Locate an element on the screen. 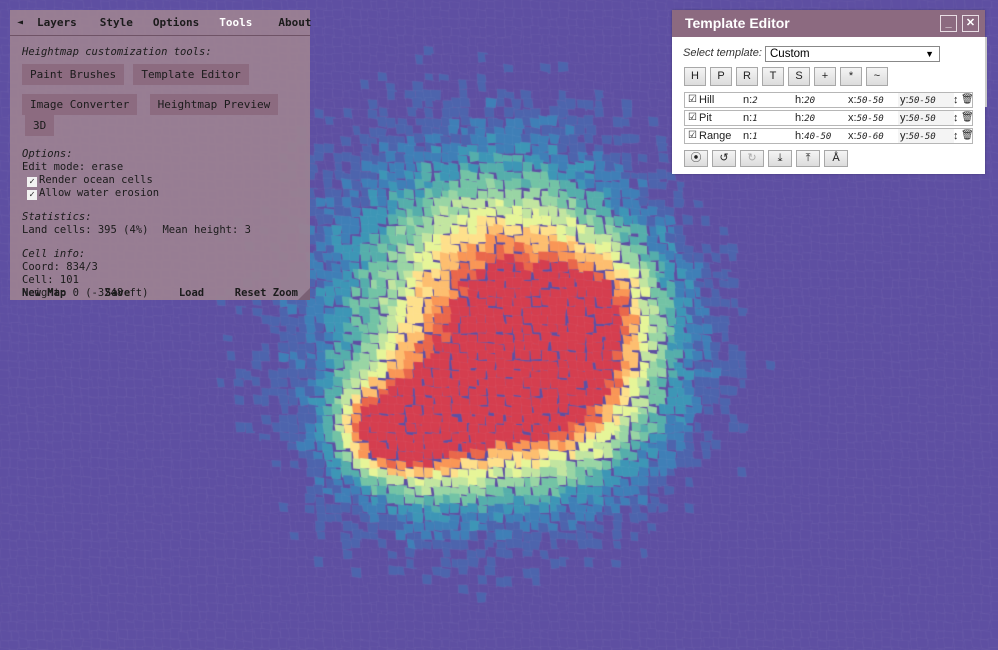  add-pit-button: P is located at coordinates (721, 76).